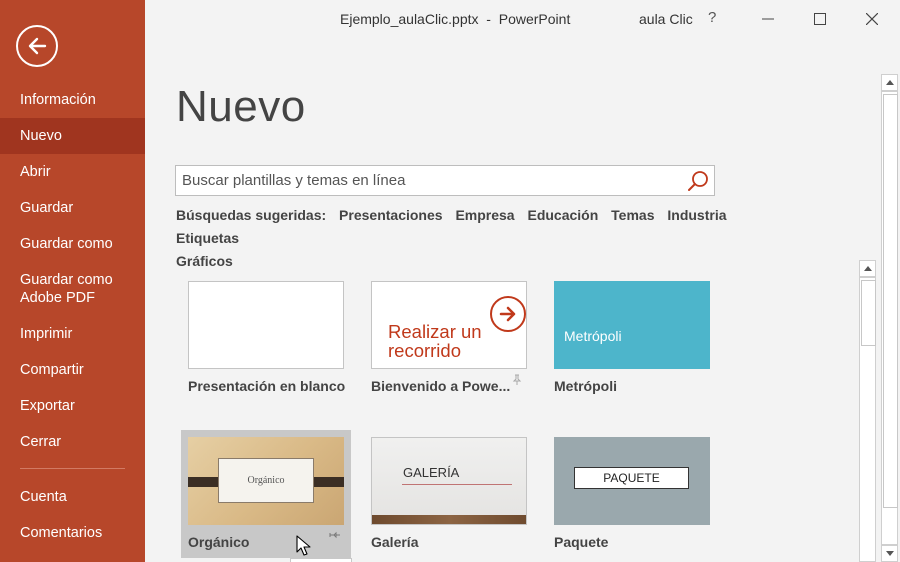  I want to click on close-icon, so click(872, 19).